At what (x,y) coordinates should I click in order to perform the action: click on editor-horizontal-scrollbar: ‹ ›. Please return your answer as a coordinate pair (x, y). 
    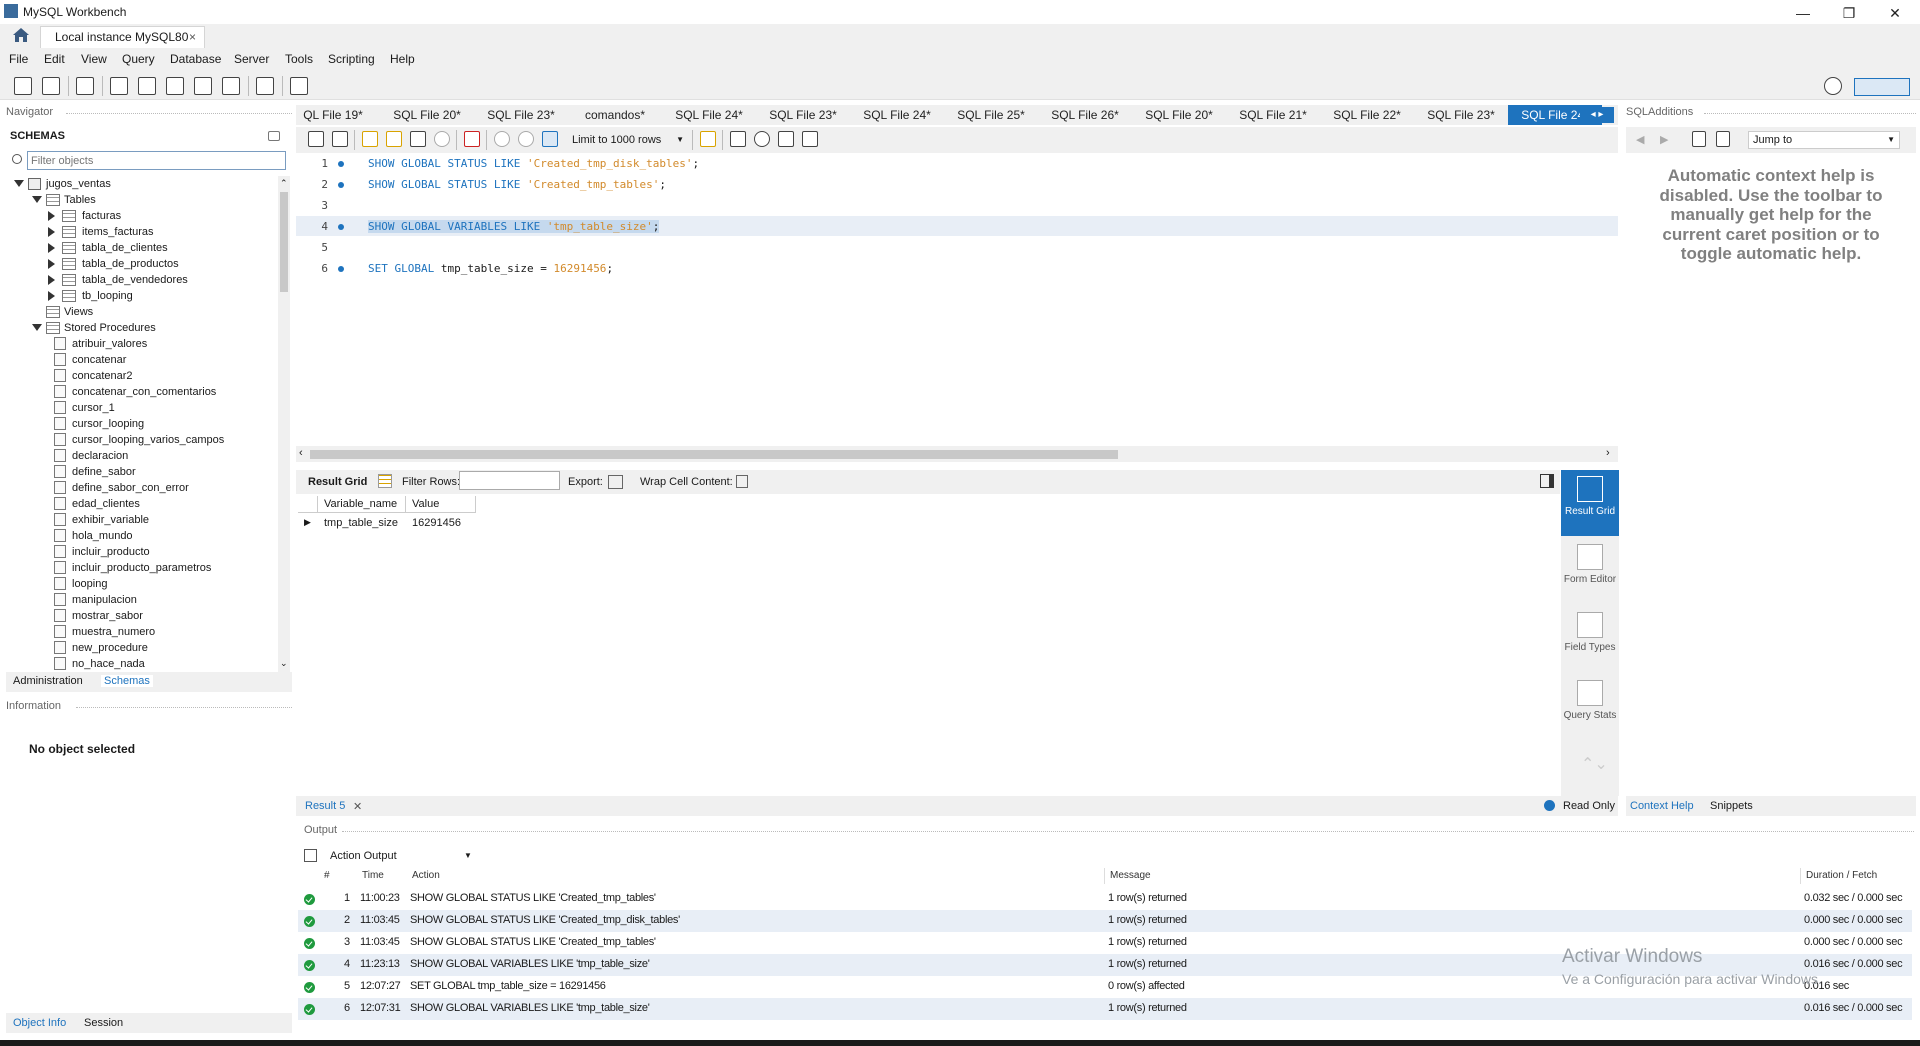
    Looking at the image, I should click on (957, 454).